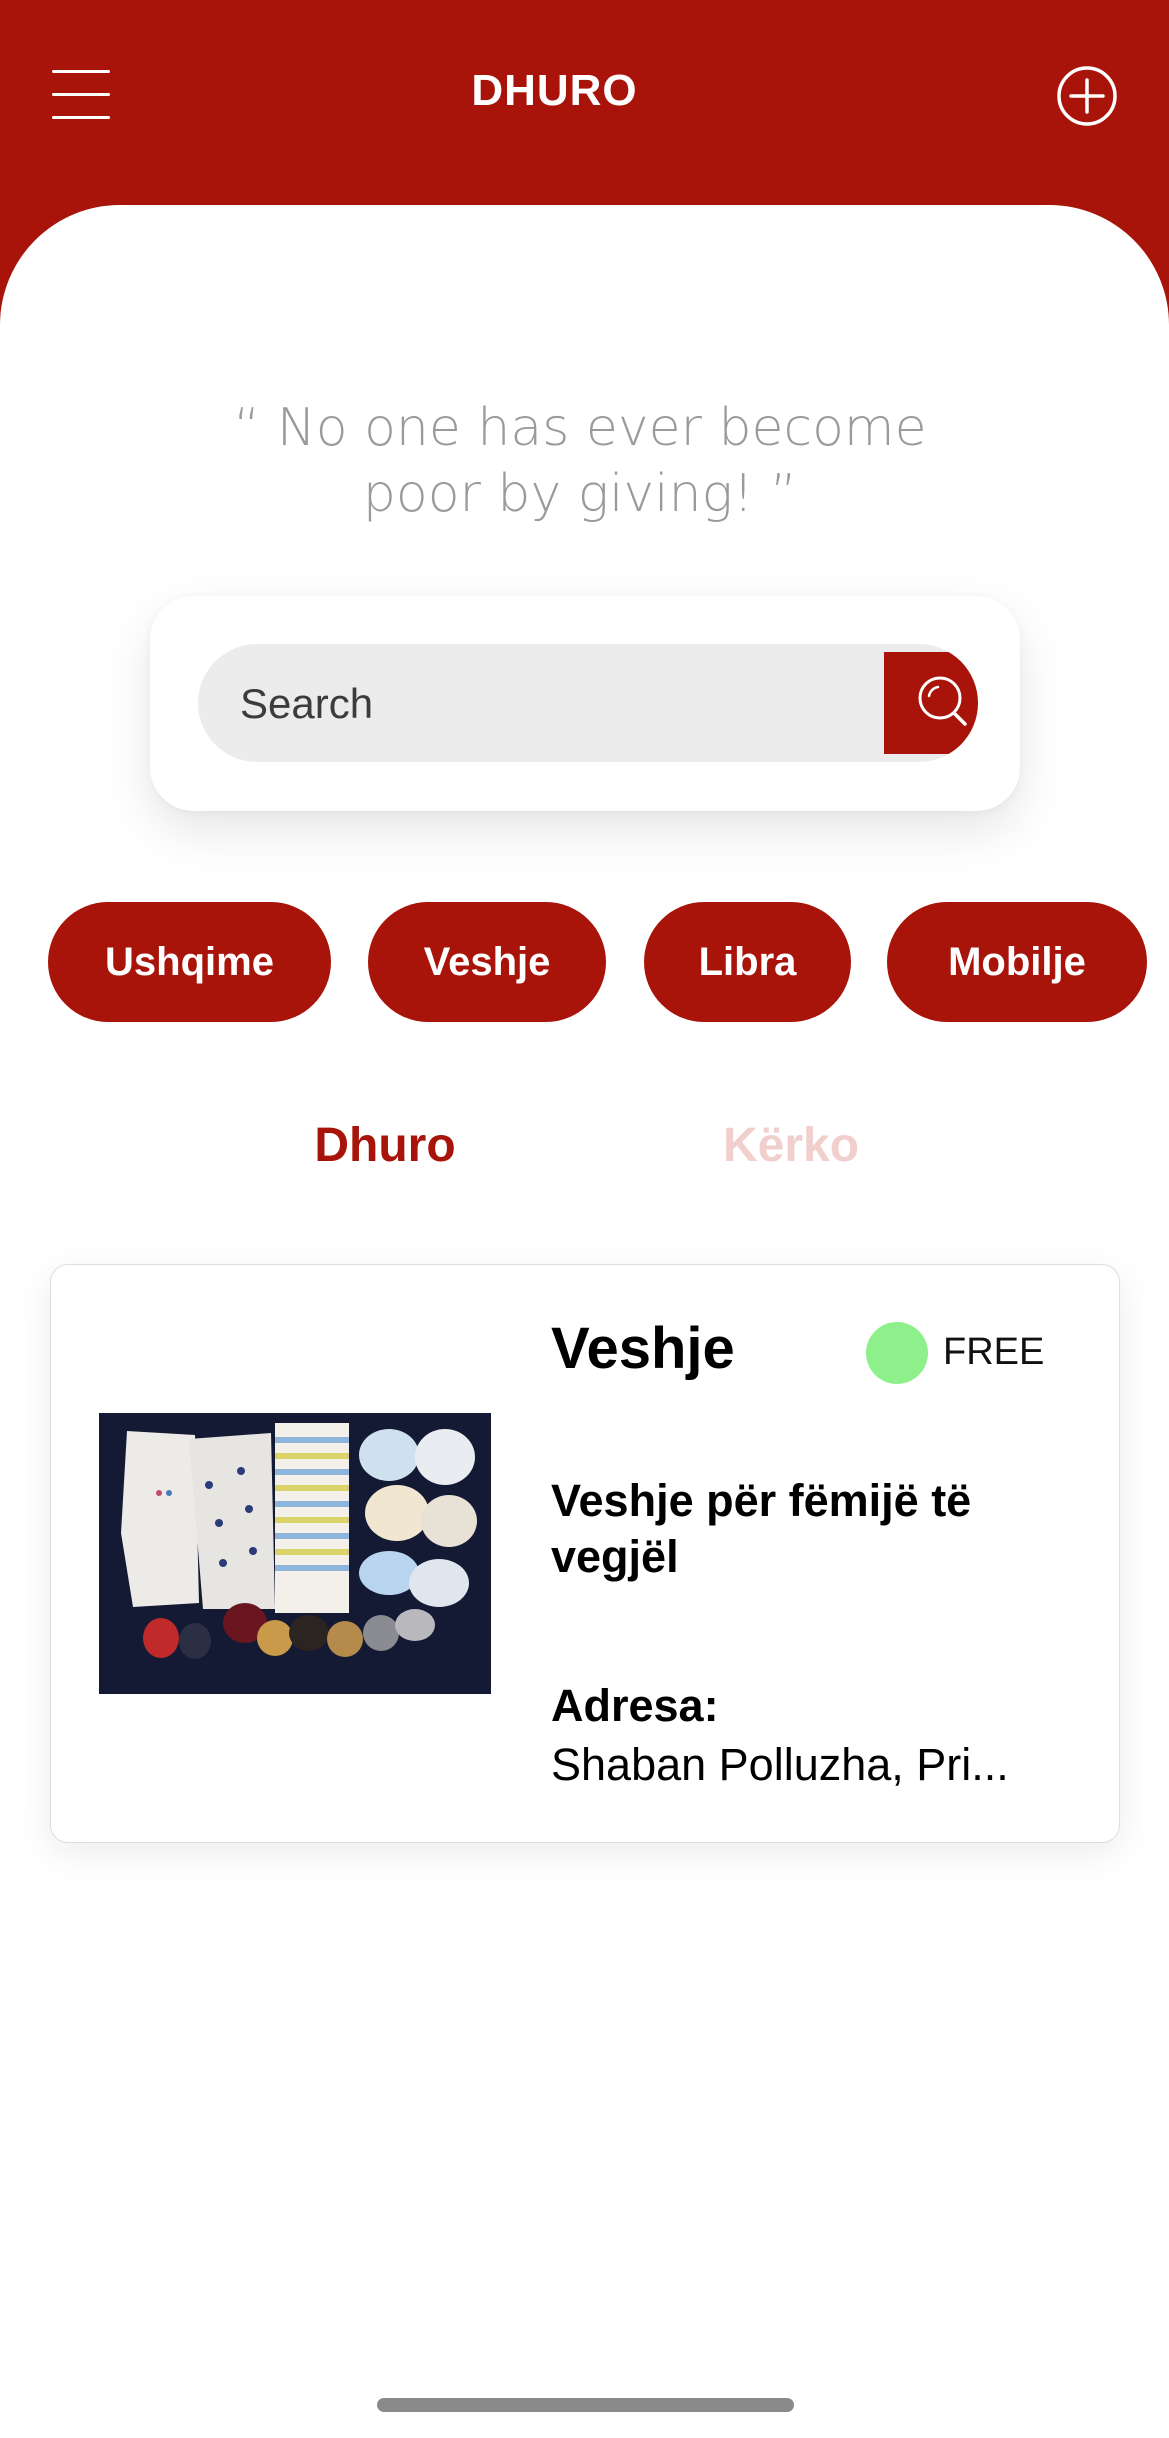 Image resolution: width=1169 pixels, height=2438 pixels. Describe the element at coordinates (643, 1348) in the screenshot. I see `listing-category: Veshje` at that location.